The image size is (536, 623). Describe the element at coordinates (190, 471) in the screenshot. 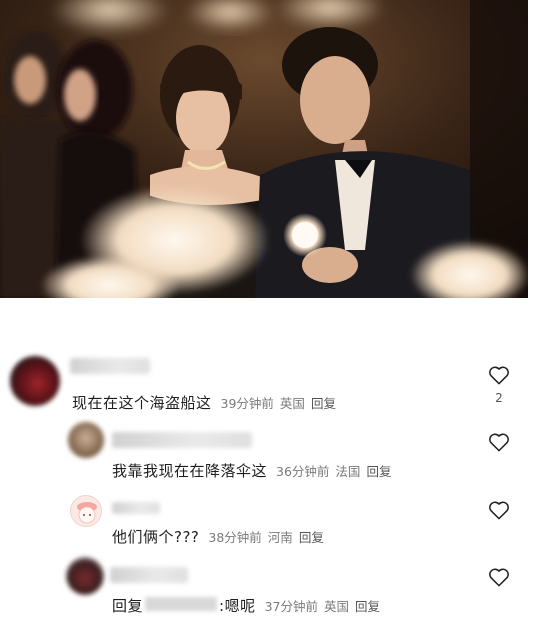

I see `comment-text: 我靠我现在在降落伞这` at that location.